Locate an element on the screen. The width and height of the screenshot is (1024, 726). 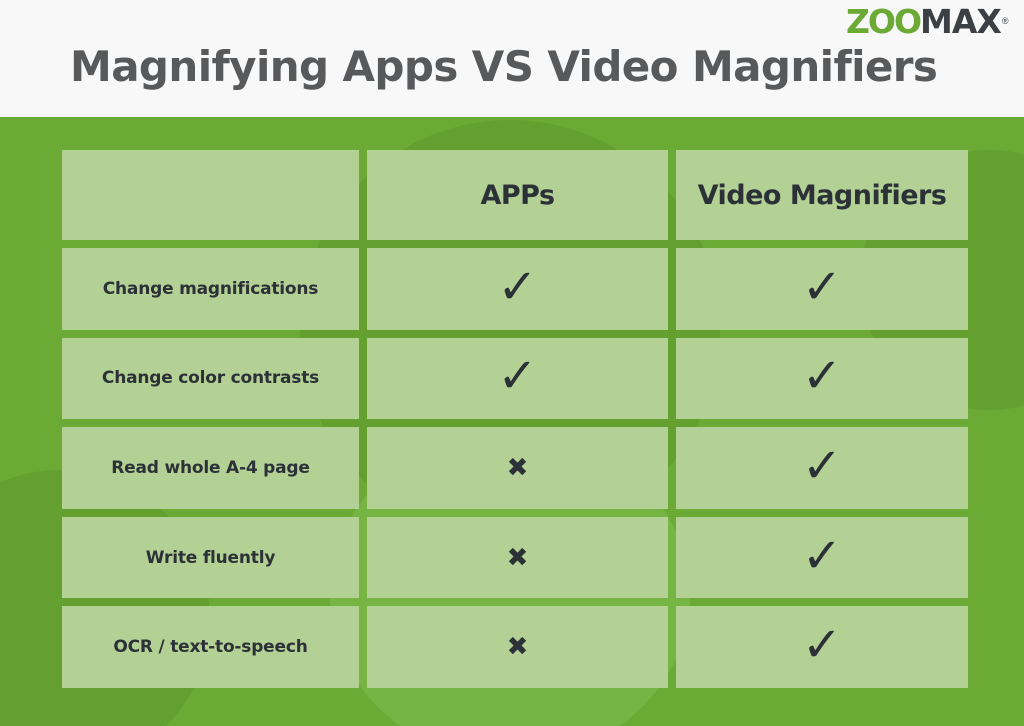
table-row: Change color contrasts is located at coordinates (210, 378).